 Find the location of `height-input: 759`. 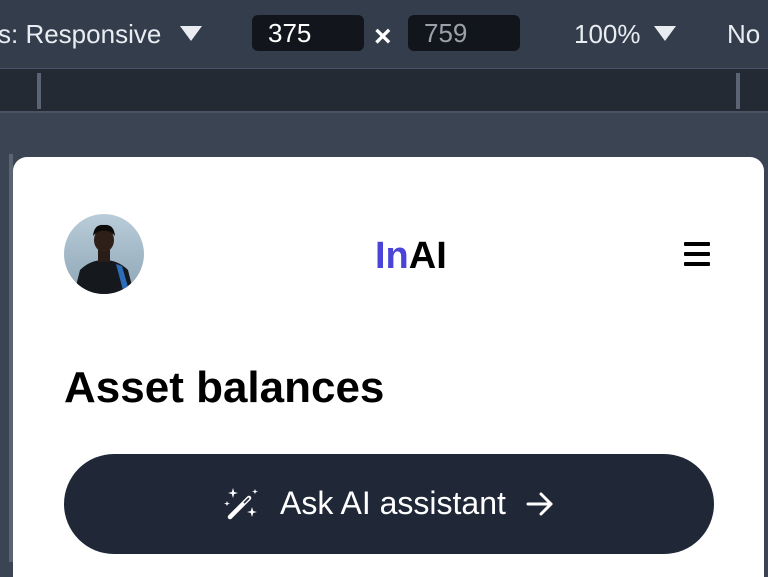

height-input: 759 is located at coordinates (464, 33).